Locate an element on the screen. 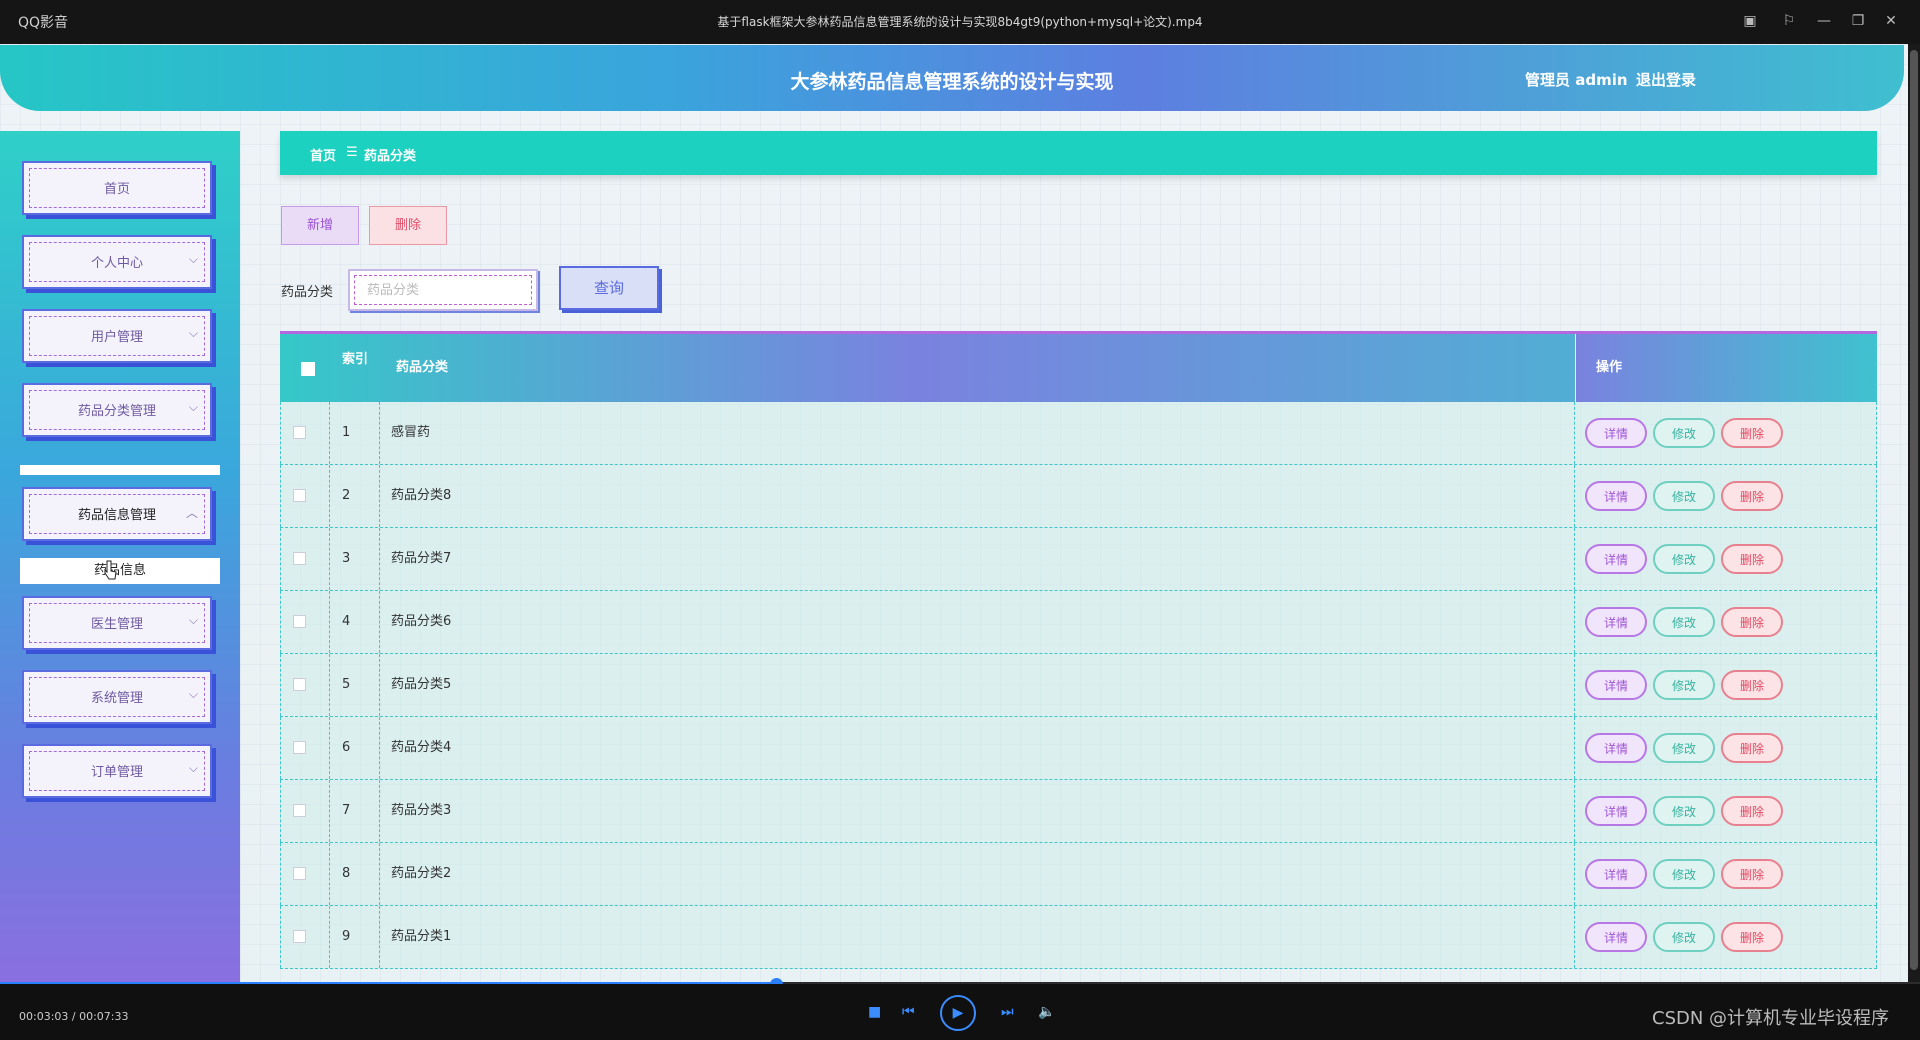  minimize-icon: — is located at coordinates (1824, 21).